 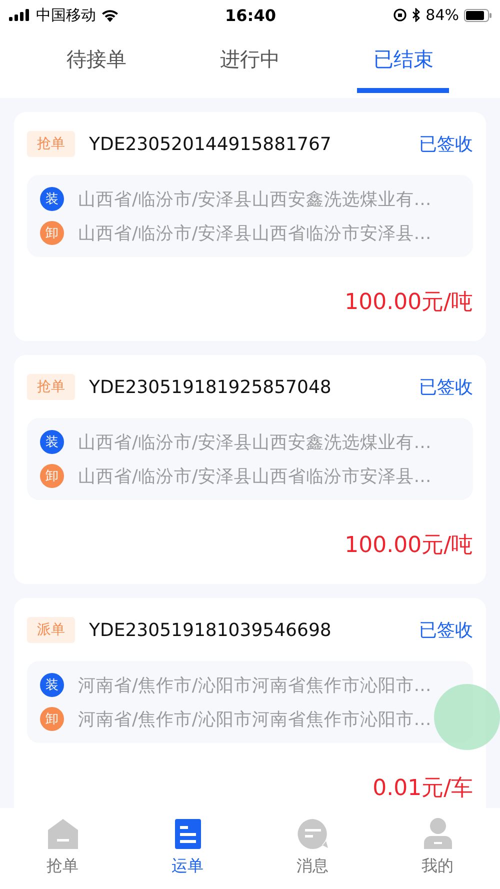 What do you see at coordinates (250, 61) in the screenshot?
I see `status-tab: 进行中` at bounding box center [250, 61].